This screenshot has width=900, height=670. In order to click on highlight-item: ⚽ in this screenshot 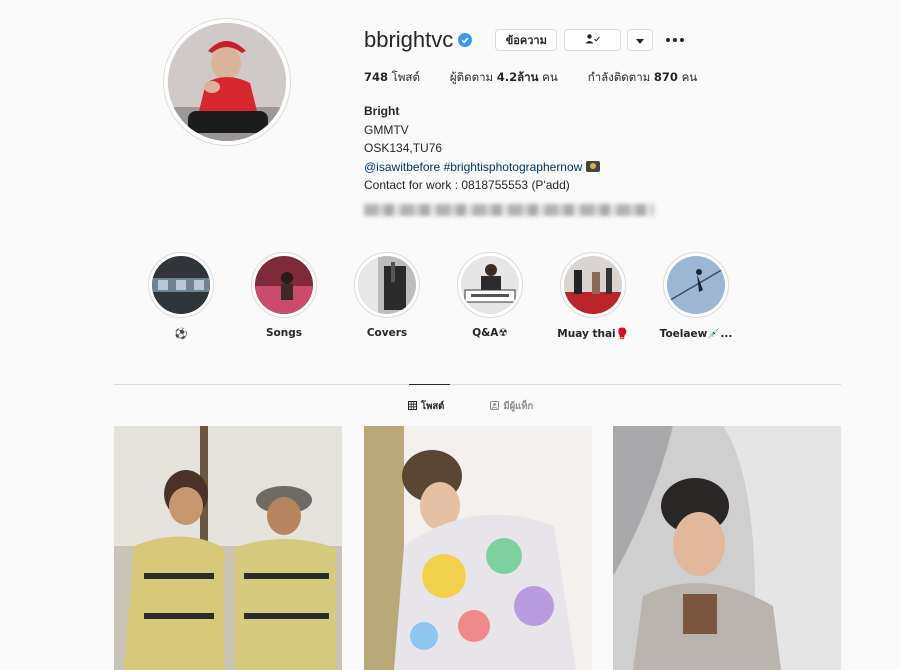, I will do `click(181, 296)`.